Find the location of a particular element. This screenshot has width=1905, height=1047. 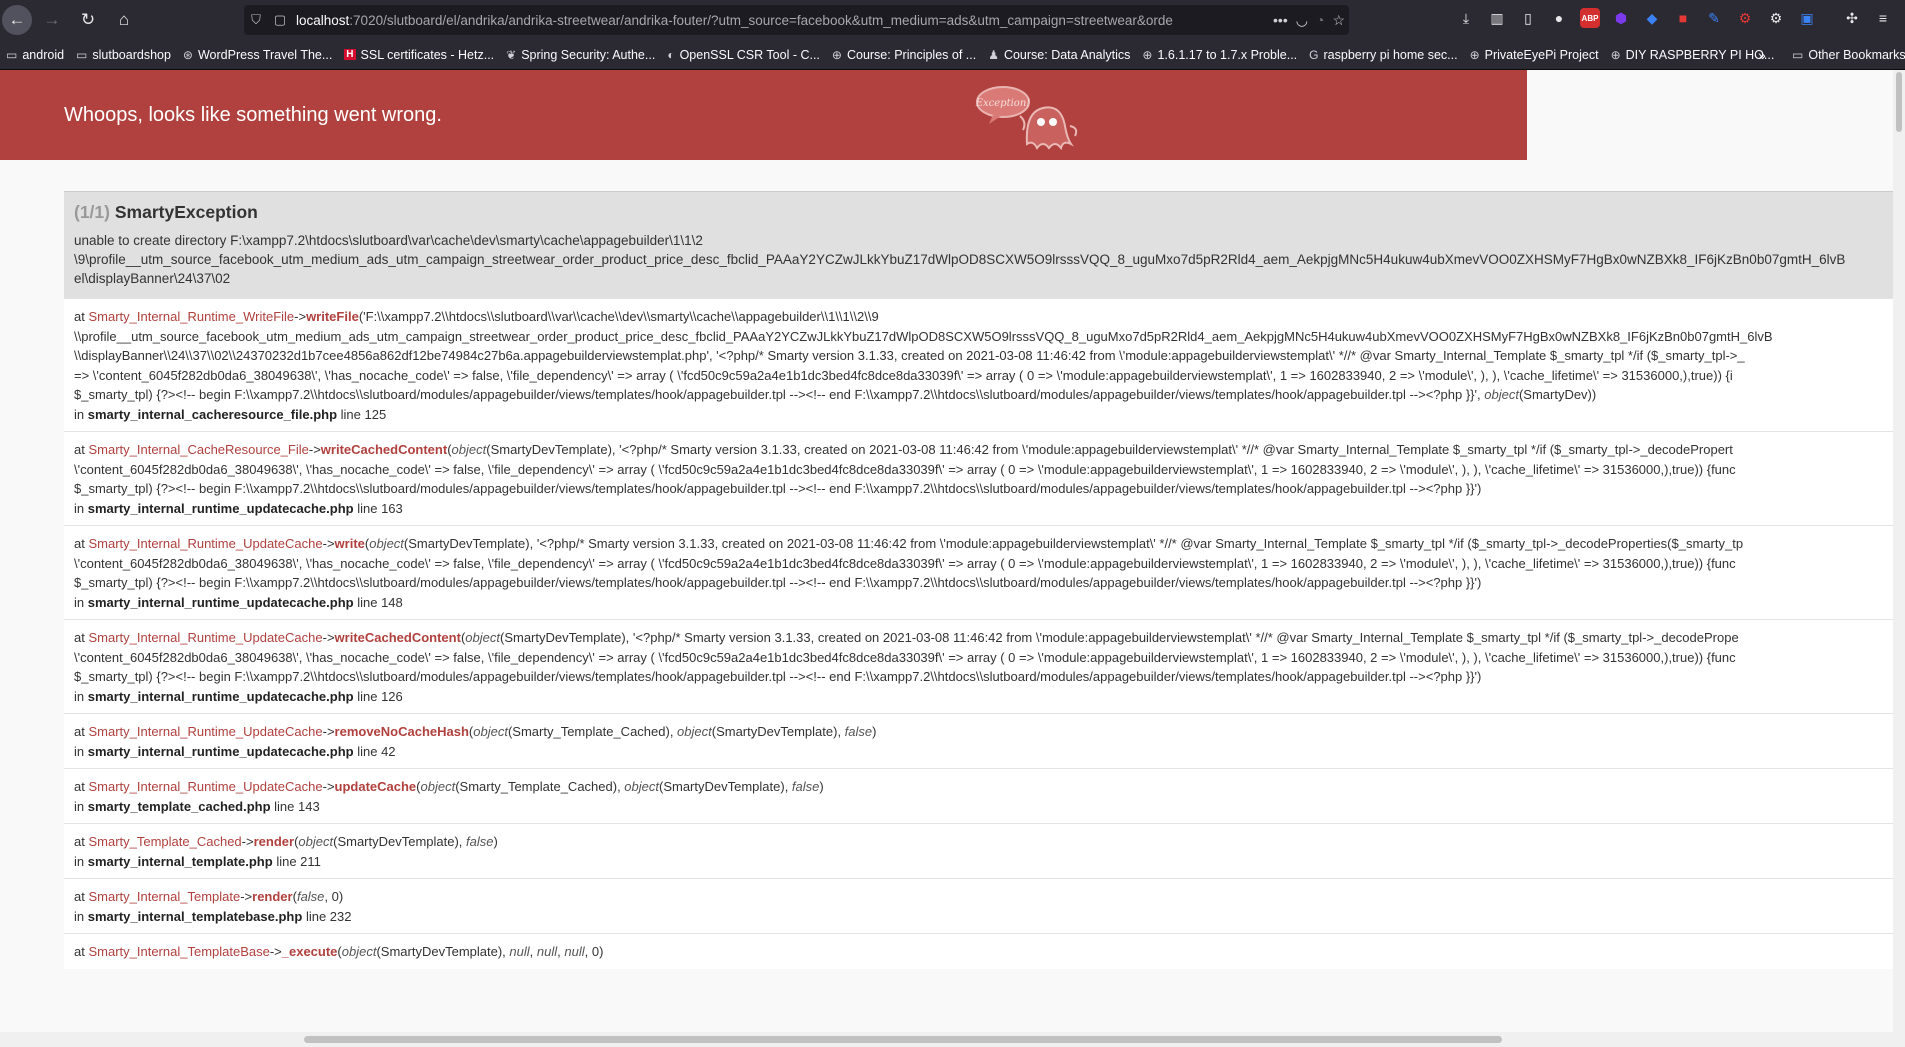

trace-class: Smarty_Internal_Runtime_UpdateCache is located at coordinates (205, 731).